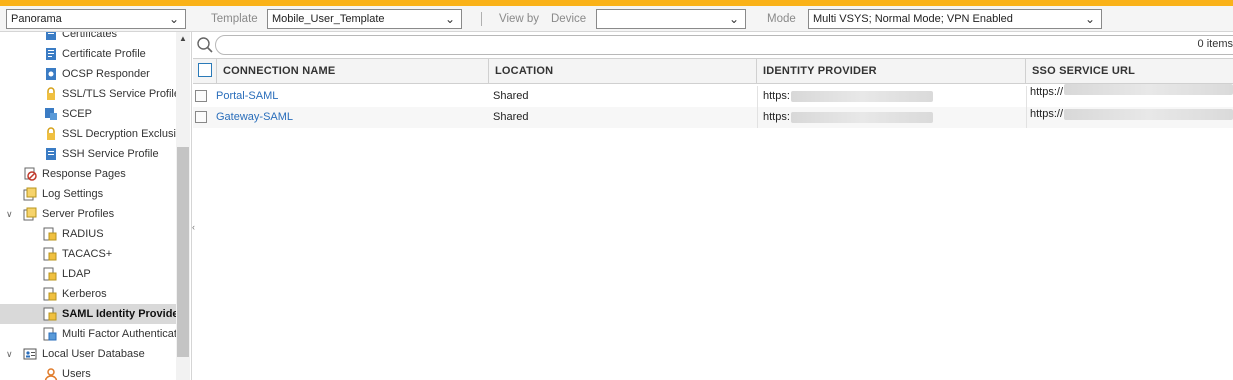  I want to click on tree-scrollbar: ▲, so click(183, 206).